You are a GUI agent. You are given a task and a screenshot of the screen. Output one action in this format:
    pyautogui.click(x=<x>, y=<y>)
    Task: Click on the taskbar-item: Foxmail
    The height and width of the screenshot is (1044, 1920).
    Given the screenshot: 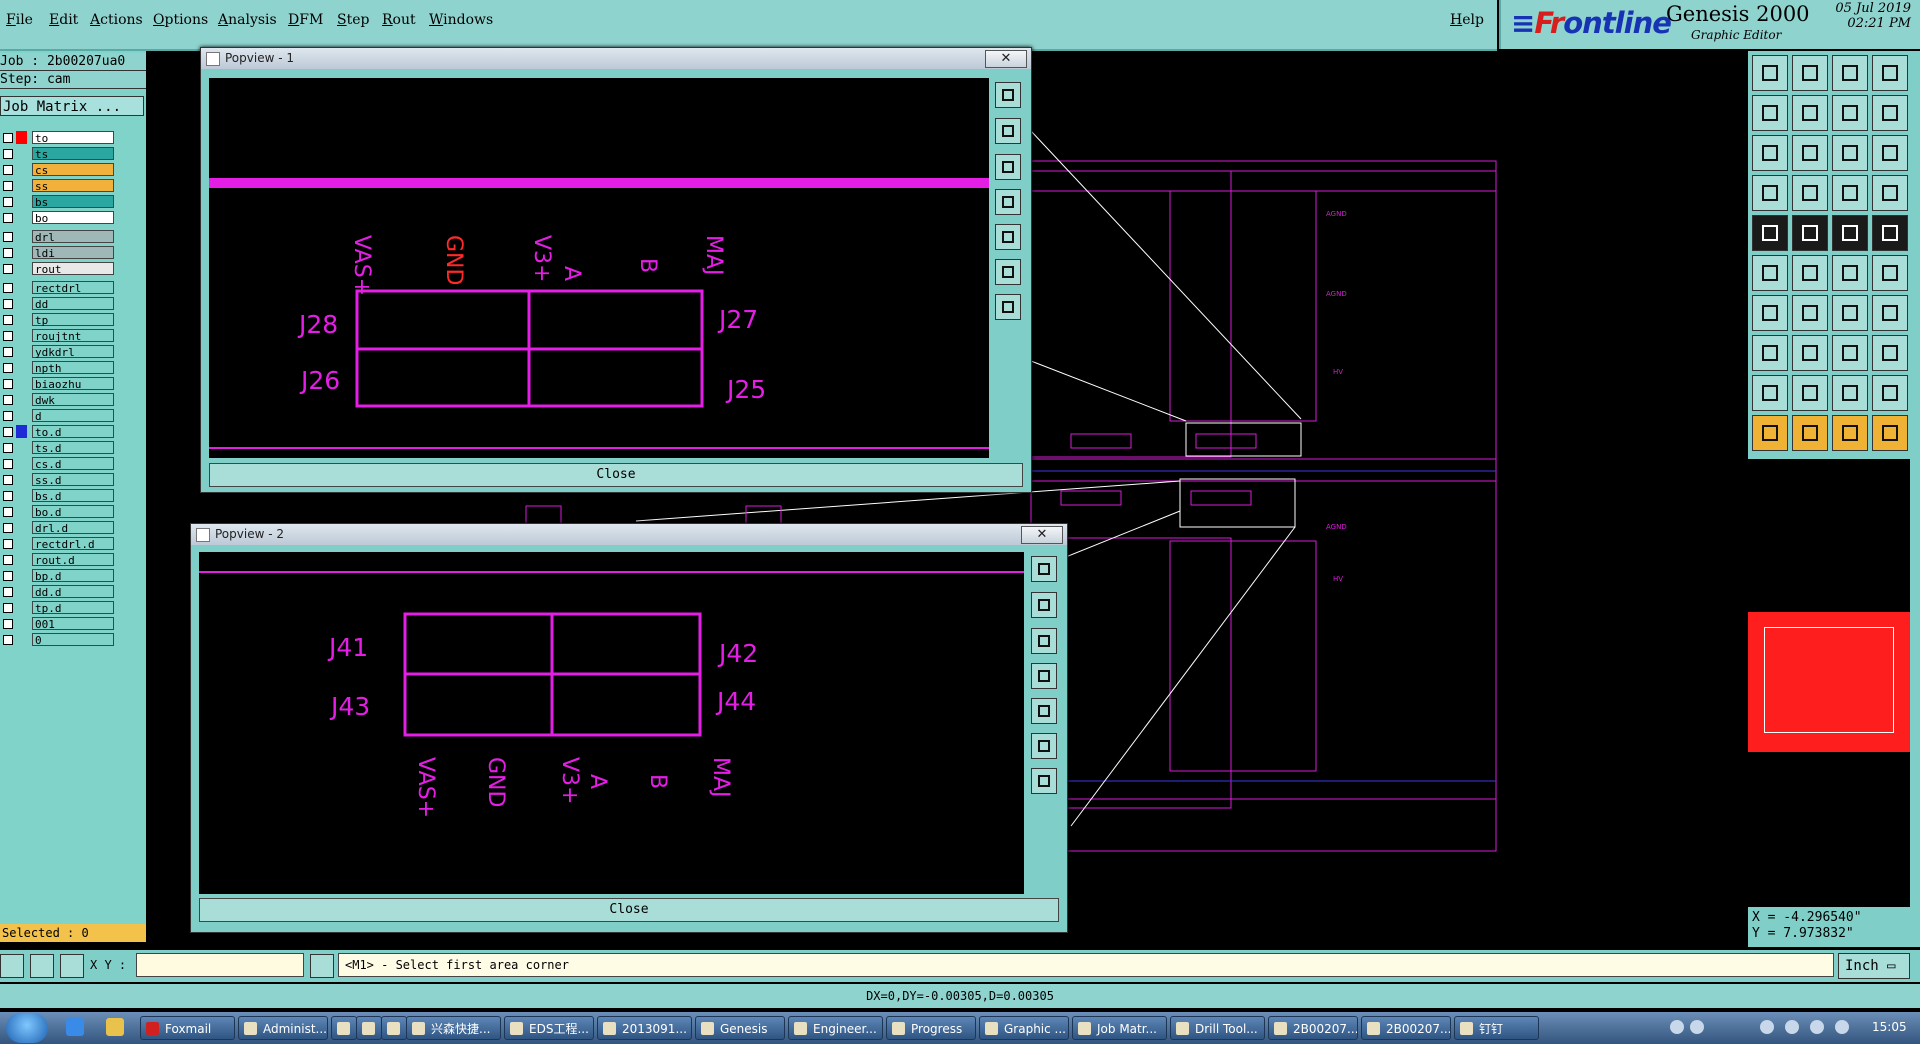 What is the action you would take?
    pyautogui.click(x=187, y=1028)
    